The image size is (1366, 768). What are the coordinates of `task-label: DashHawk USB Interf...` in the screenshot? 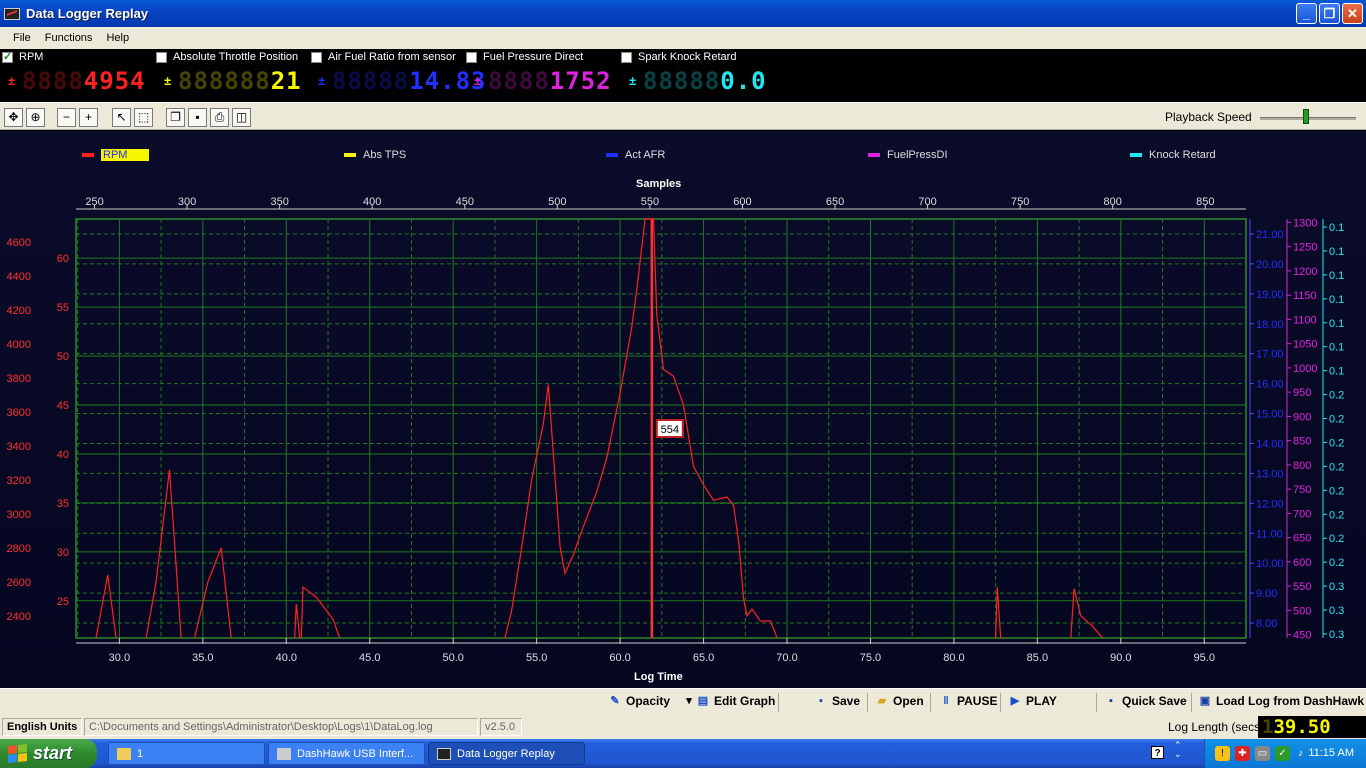 It's located at (355, 753).